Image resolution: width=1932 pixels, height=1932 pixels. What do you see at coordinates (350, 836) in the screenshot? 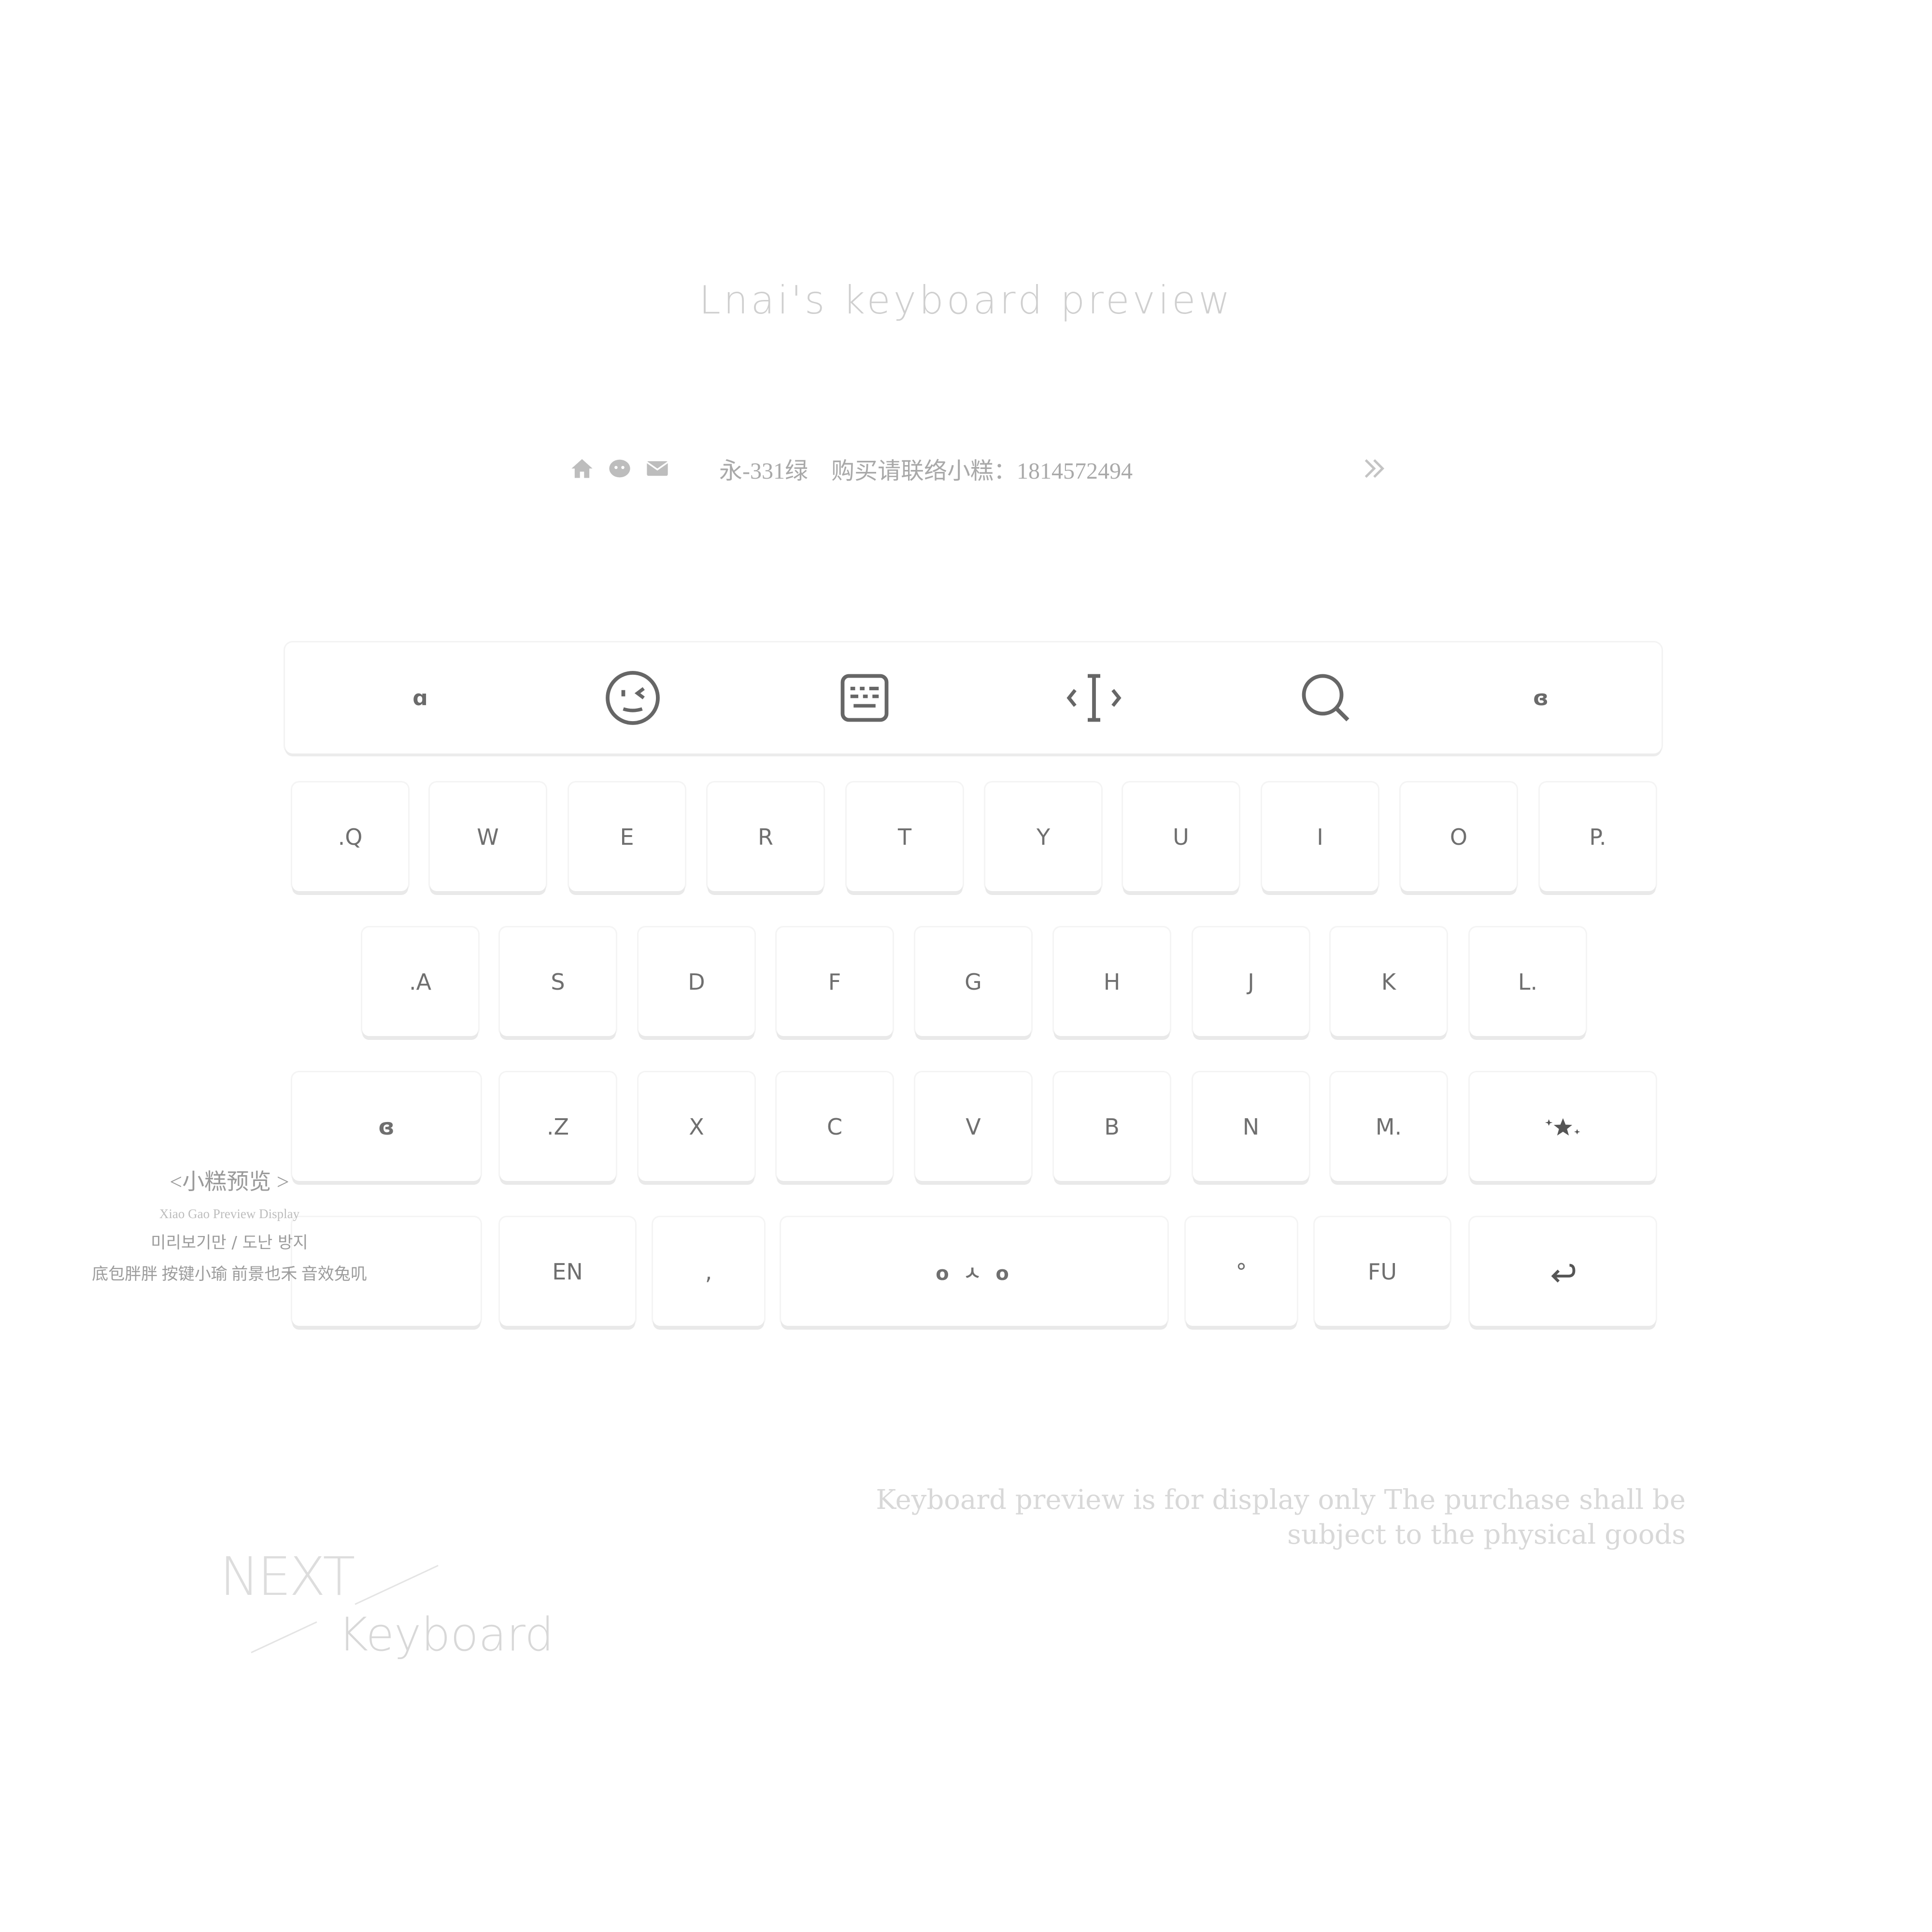
I see `key-q: .Q` at bounding box center [350, 836].